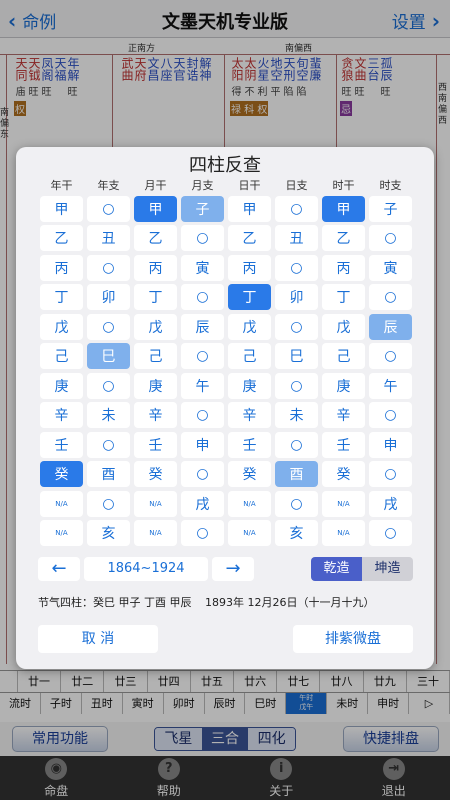 The width and height of the screenshot is (450, 800). What do you see at coordinates (390, 444) in the screenshot?
I see `pillar-cell-hour-branch: 申` at bounding box center [390, 444].